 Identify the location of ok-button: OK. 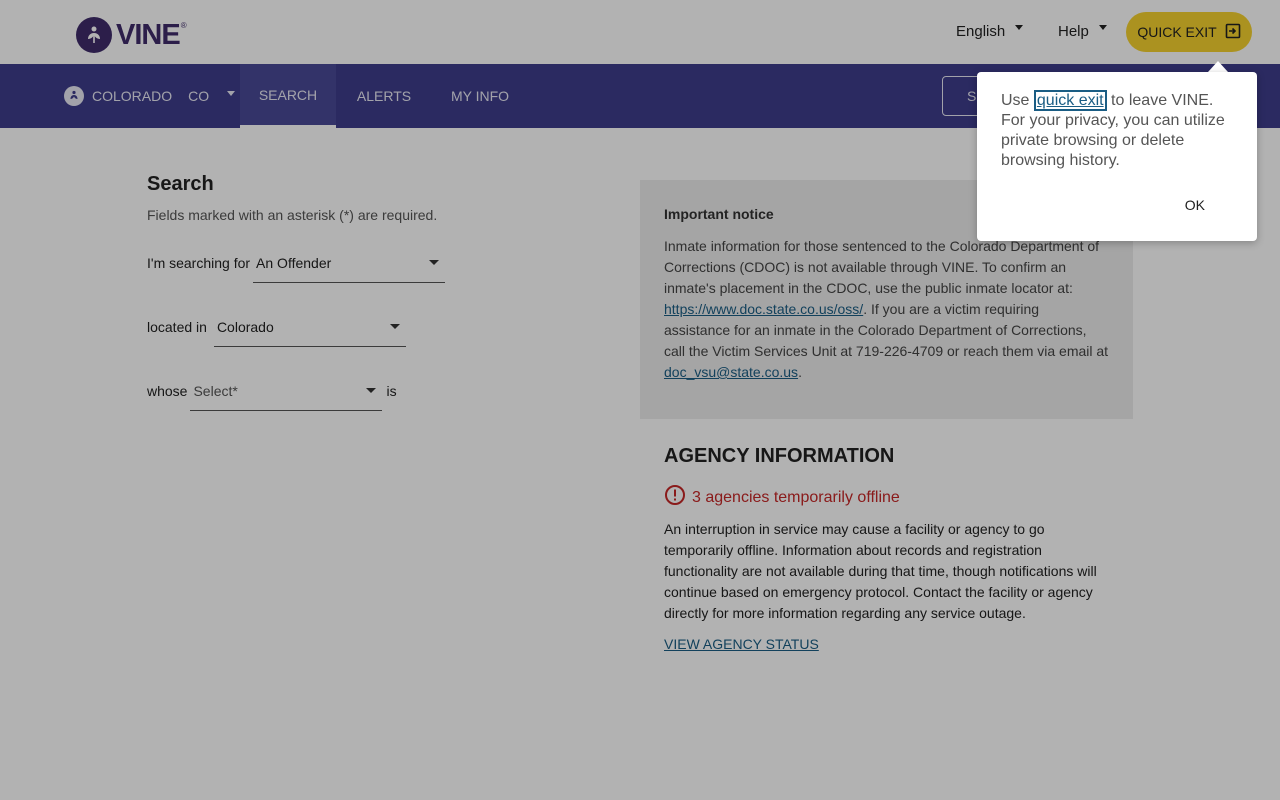
(1195, 205).